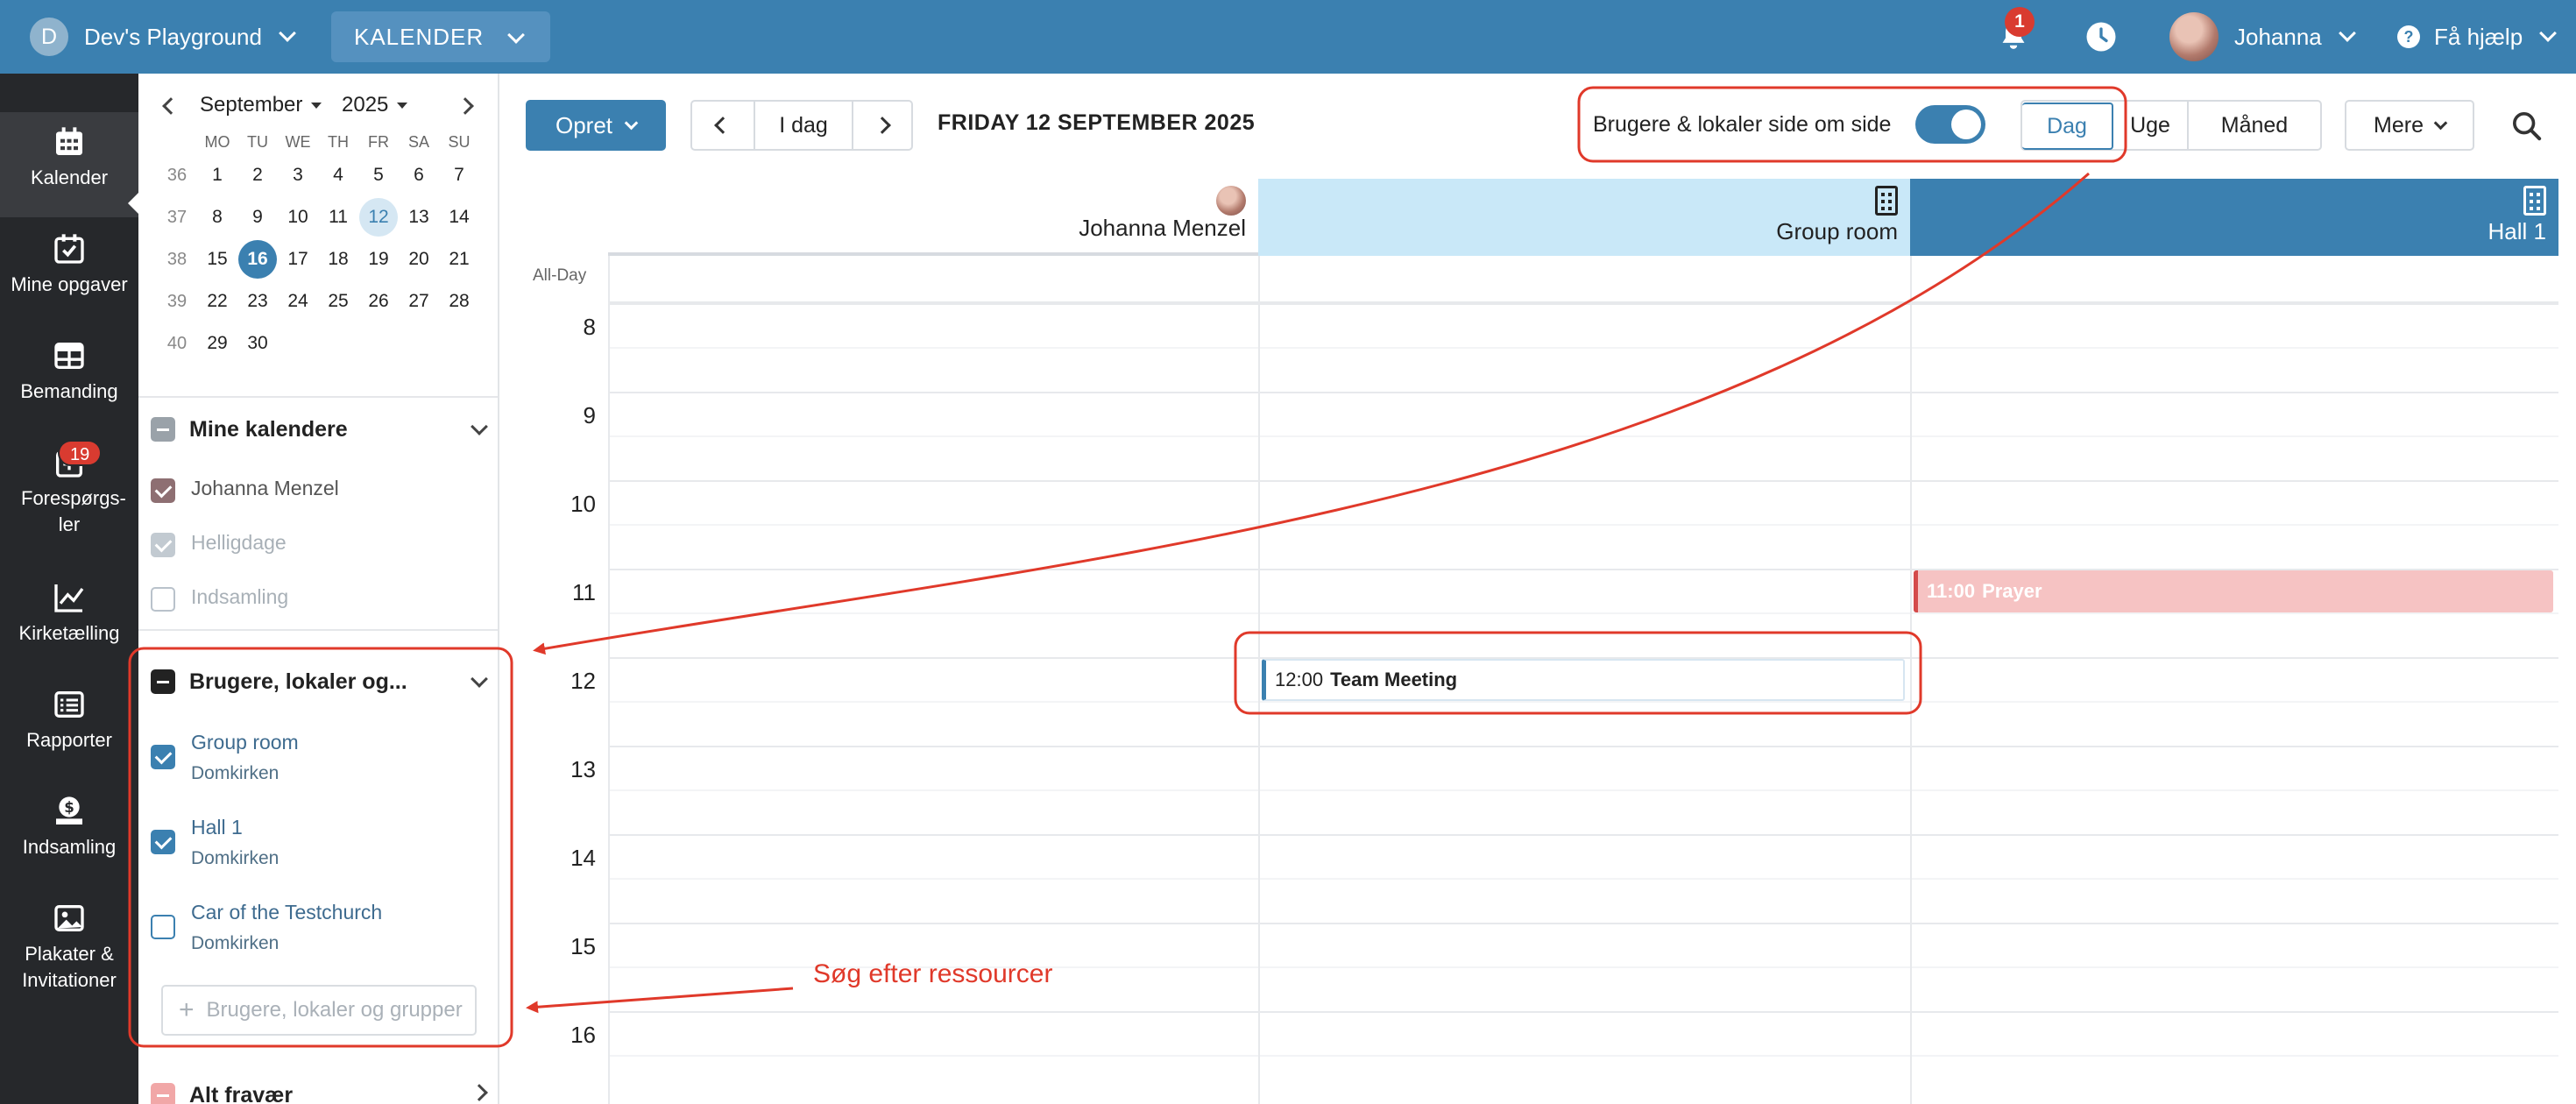 Image resolution: width=2576 pixels, height=1104 pixels. I want to click on side-by-side-toggle, so click(1950, 124).